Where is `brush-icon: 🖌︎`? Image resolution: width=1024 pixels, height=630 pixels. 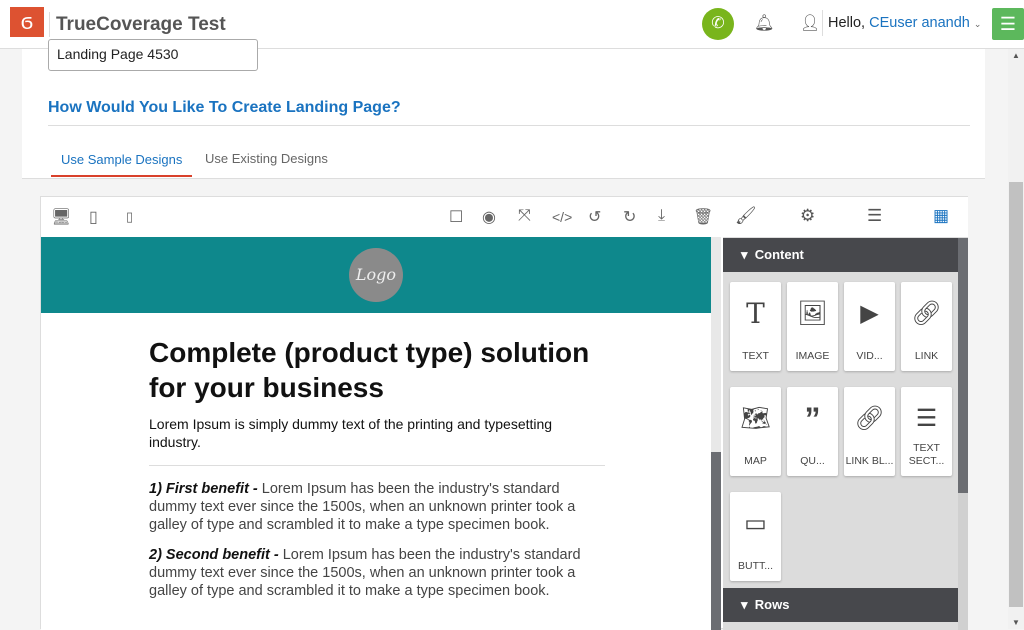 brush-icon: 🖌︎ is located at coordinates (746, 216).